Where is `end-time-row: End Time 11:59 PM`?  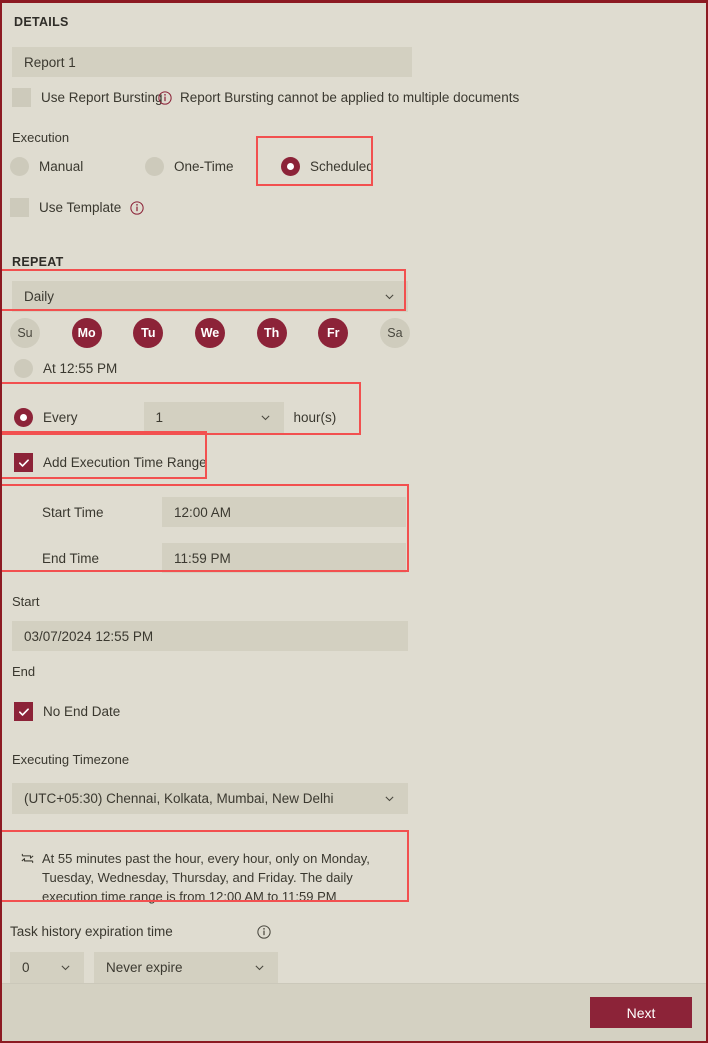
end-time-row: End Time 11:59 PM is located at coordinates (224, 558).